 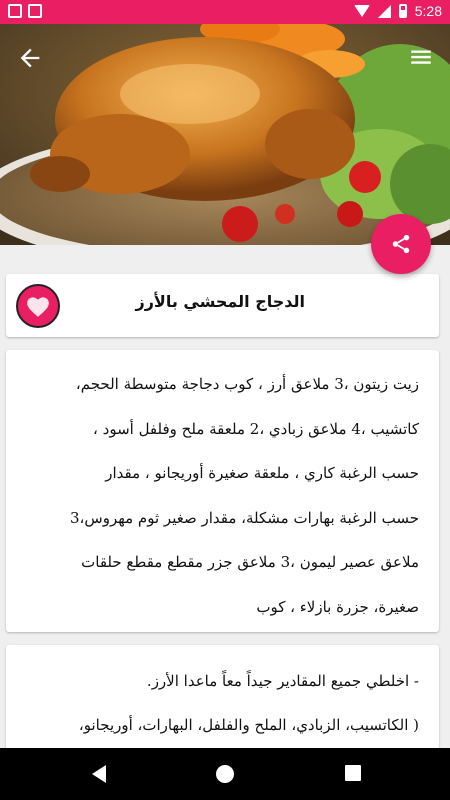 I want to click on battery-icon, so click(x=402, y=11).